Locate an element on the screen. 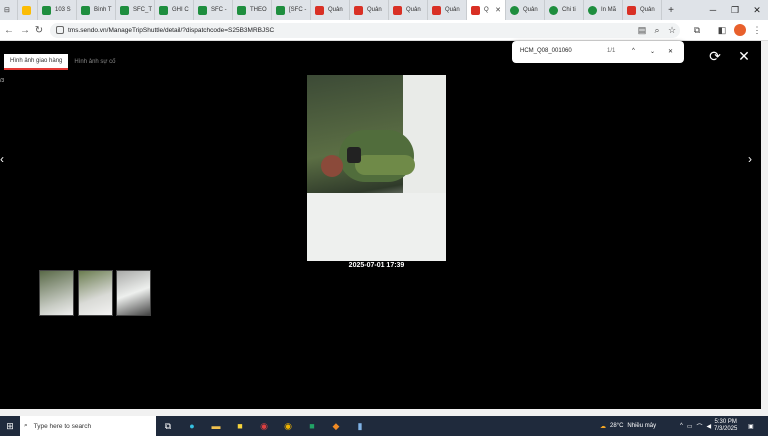 This screenshot has height=436, width=768. extensions-button: ⧉ is located at coordinates (697, 30).